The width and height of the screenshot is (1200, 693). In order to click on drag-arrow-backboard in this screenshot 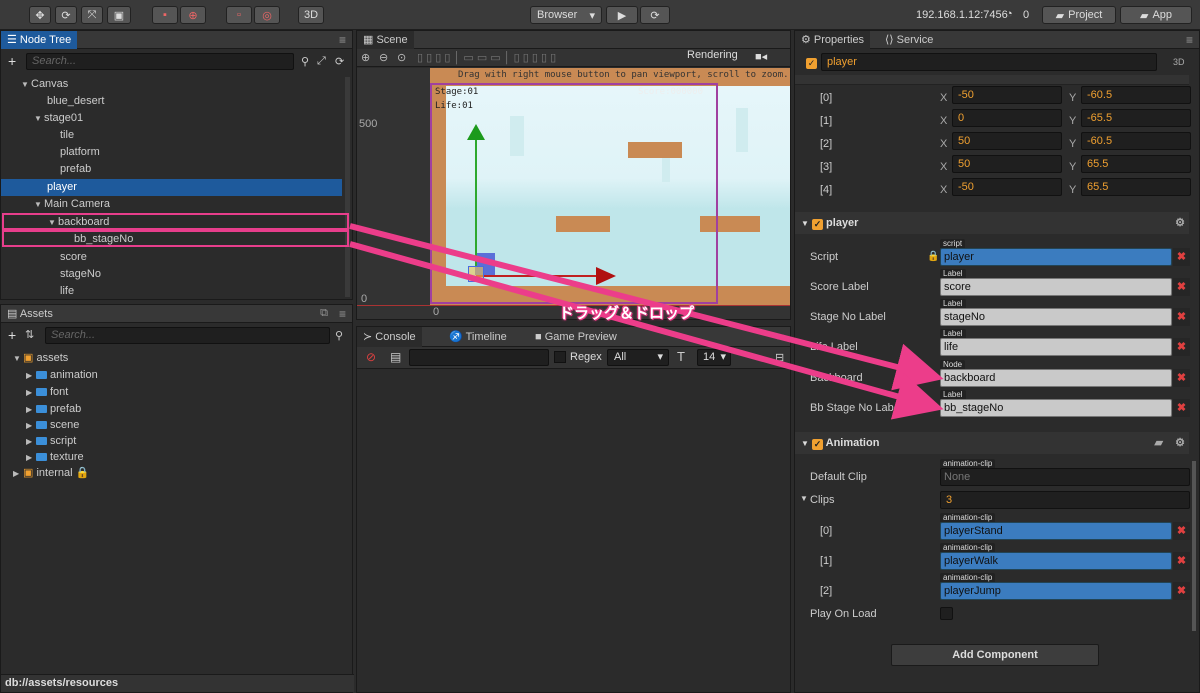, I will do `click(646, 307)`.